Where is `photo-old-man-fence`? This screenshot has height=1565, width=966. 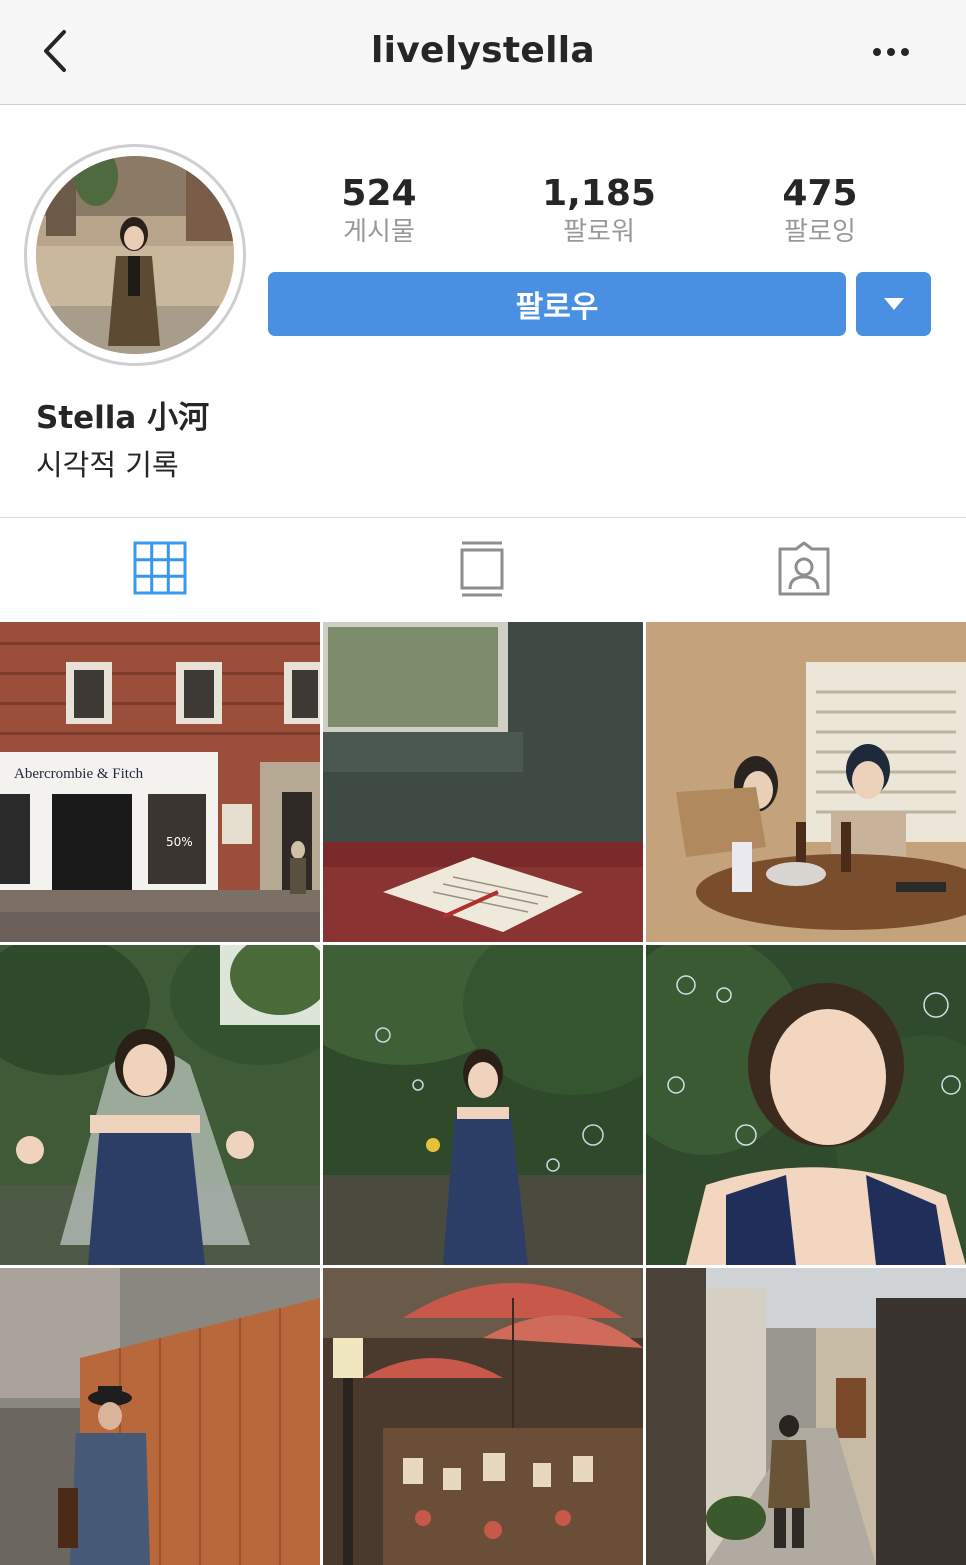
photo-old-man-fence is located at coordinates (160, 1416).